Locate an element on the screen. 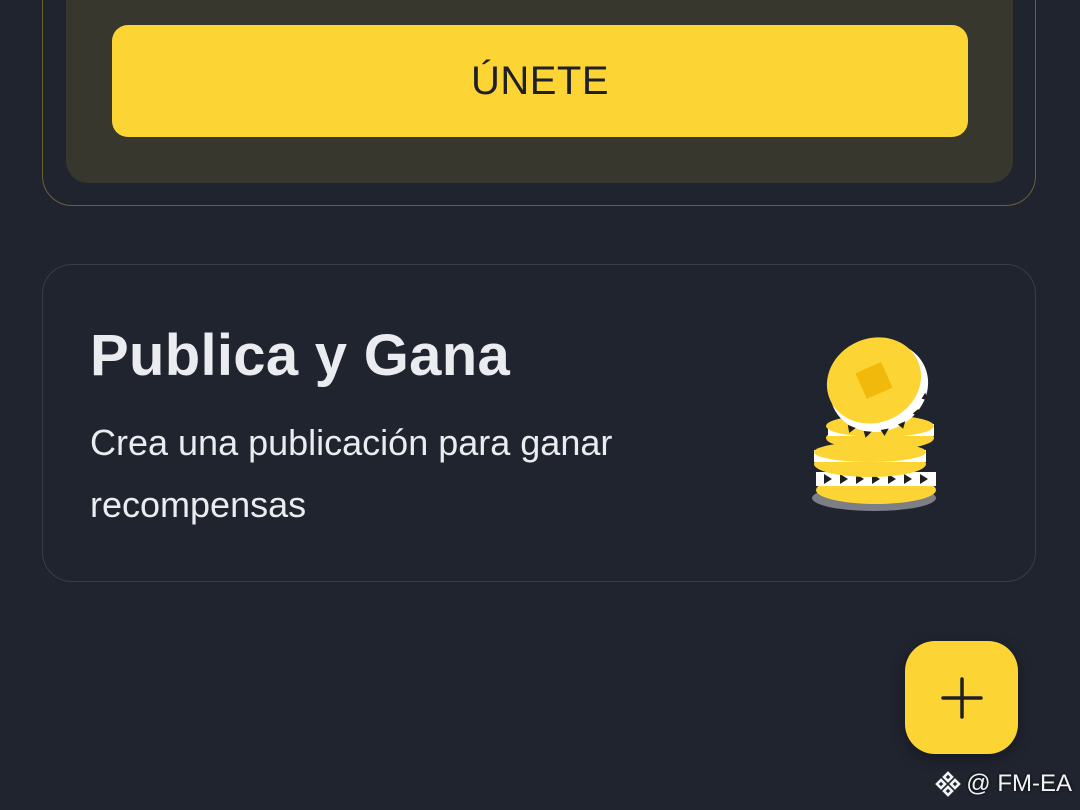 The image size is (1080, 810). join-button: ÚNETE is located at coordinates (540, 81).